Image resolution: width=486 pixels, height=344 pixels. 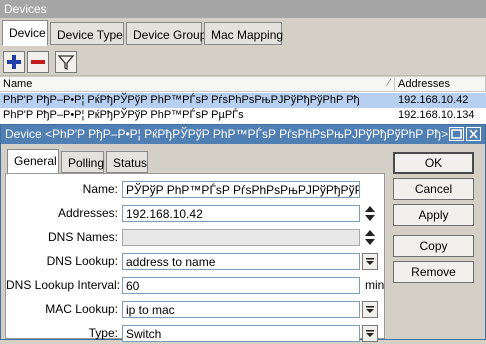 What do you see at coordinates (375, 285) in the screenshot?
I see `interval-unit: min` at bounding box center [375, 285].